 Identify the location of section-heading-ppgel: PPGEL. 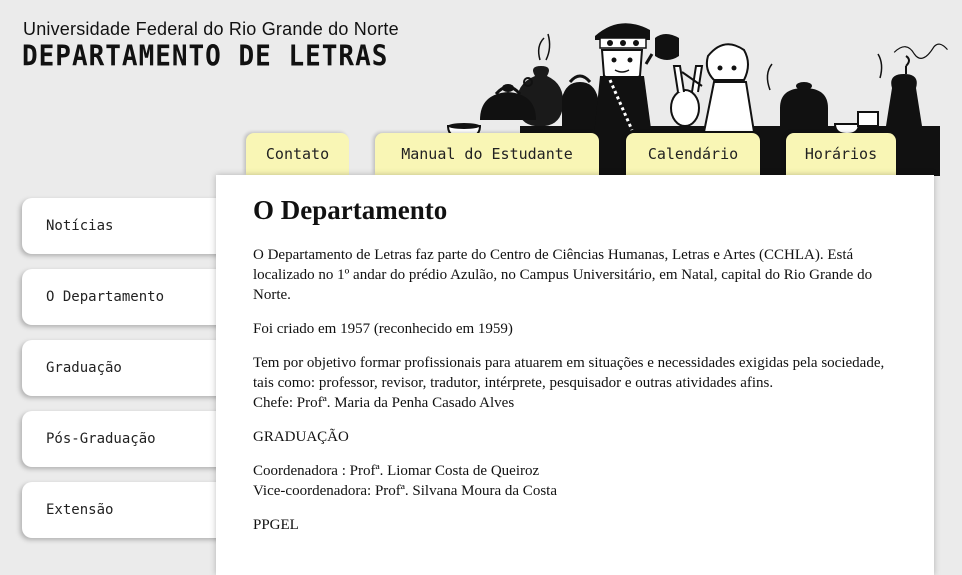
(276, 525).